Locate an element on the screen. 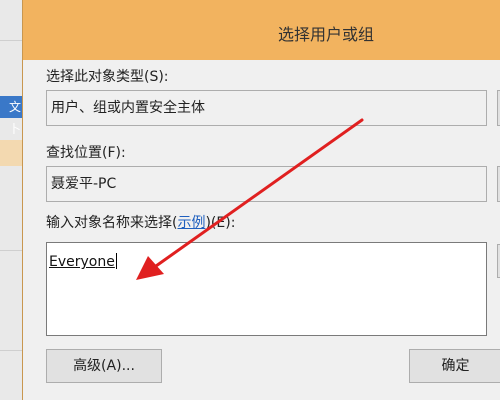 Image resolution: width=500 pixels, height=400 pixels. background-highlight-row is located at coordinates (11, 153).